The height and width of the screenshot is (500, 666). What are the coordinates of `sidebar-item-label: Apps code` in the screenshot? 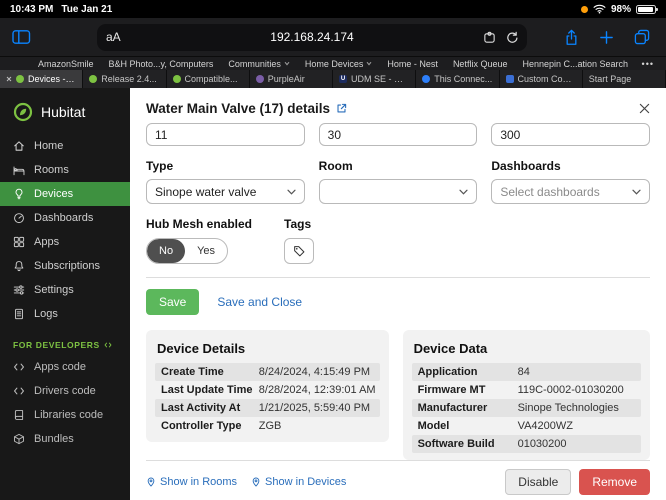 It's located at (60, 367).